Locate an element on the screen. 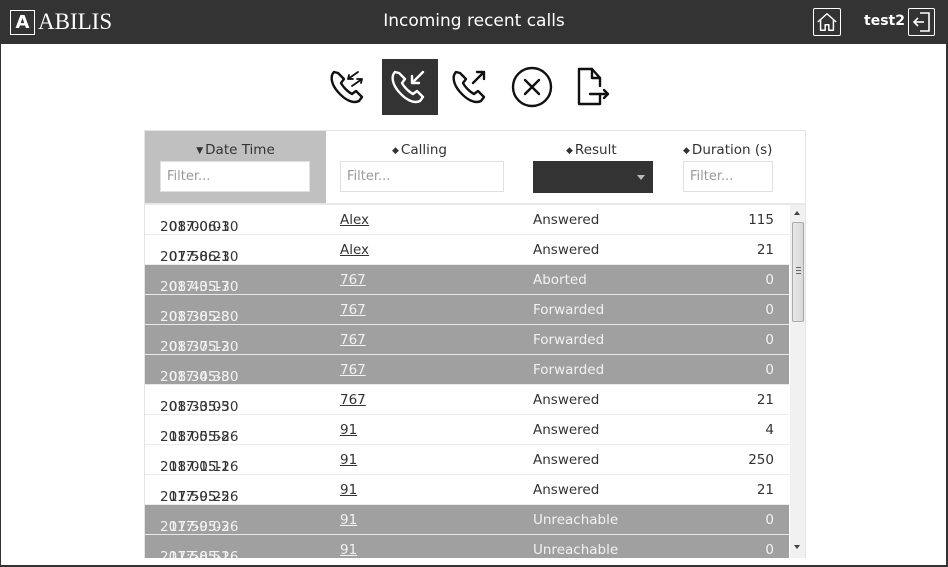 Image resolution: width=948 pixels, height=567 pixels. circle-x-icon is located at coordinates (532, 87).